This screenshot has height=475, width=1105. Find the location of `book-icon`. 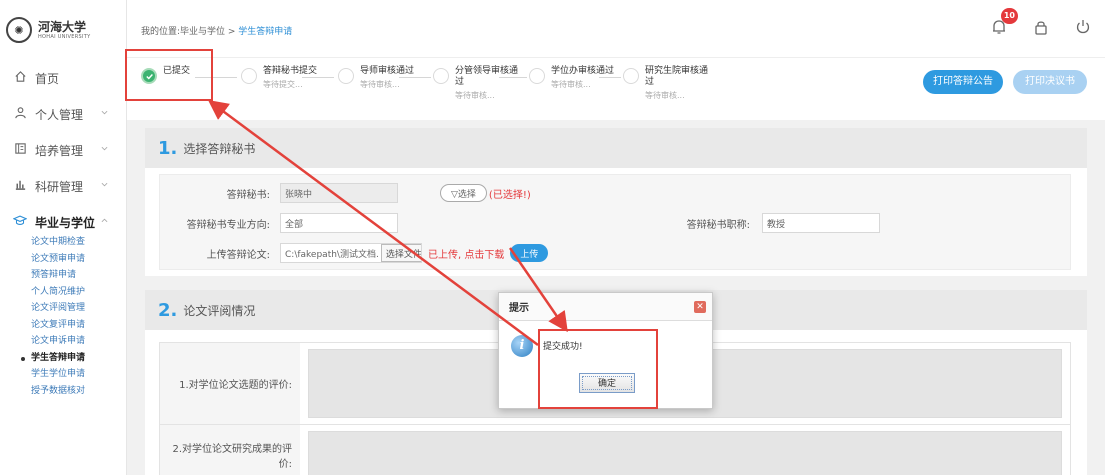

book-icon is located at coordinates (20, 150).